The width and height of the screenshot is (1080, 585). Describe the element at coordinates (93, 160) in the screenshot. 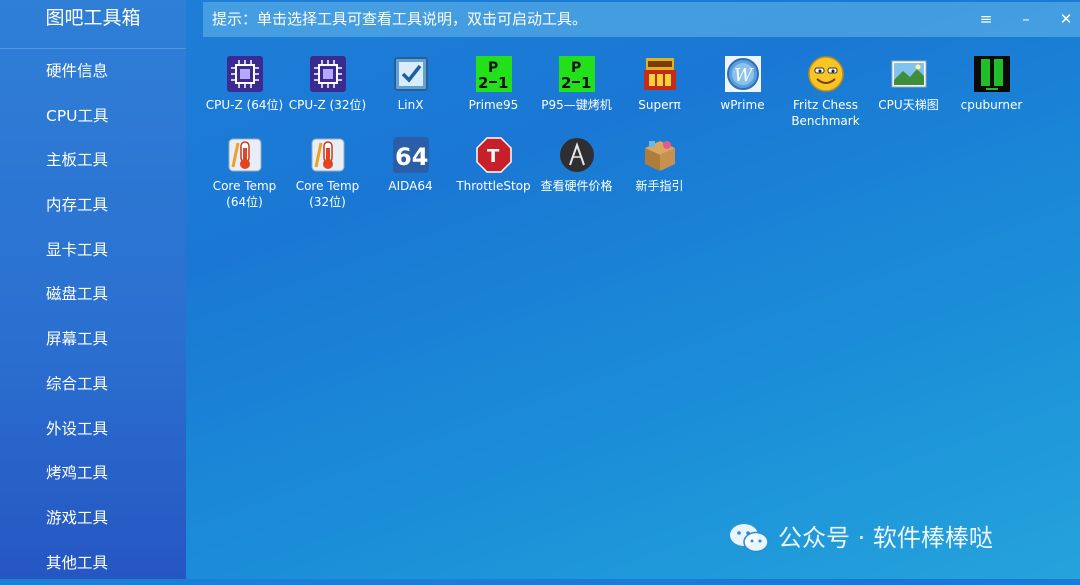

I see `sidebar-item-motherboard-tools: 主板工具` at that location.